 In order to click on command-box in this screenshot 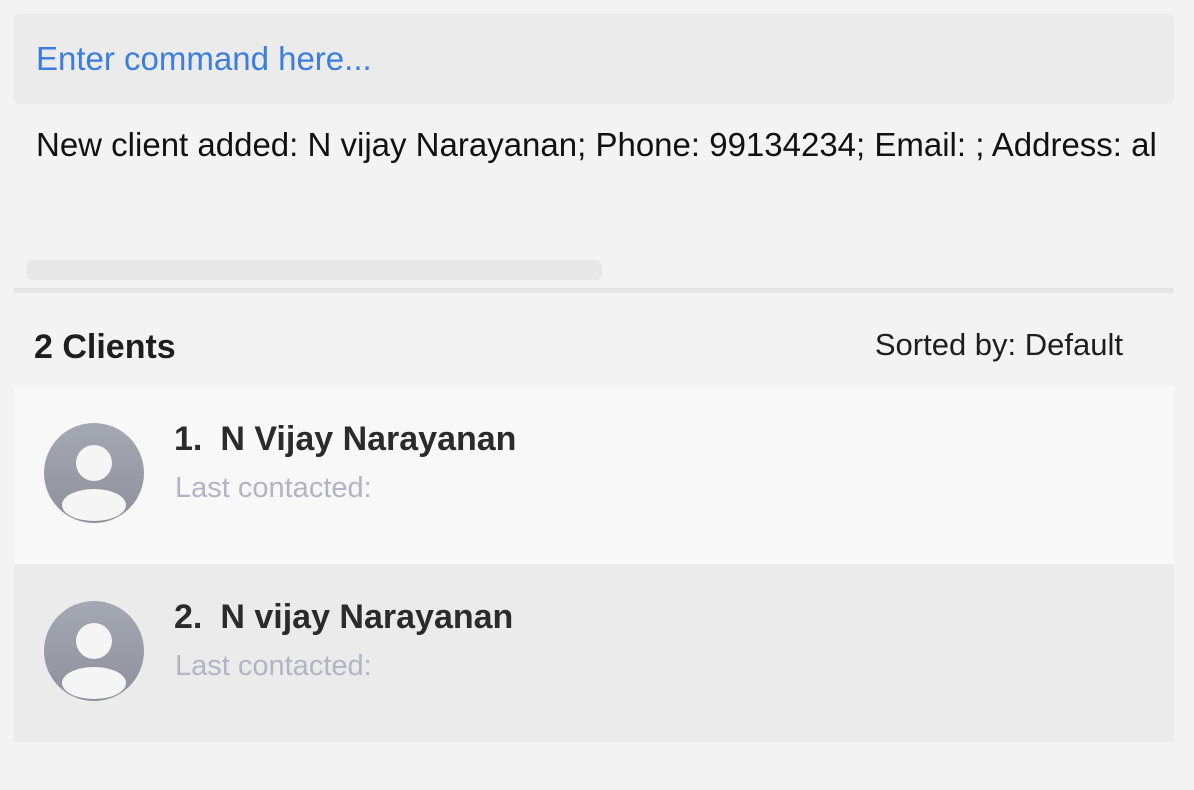, I will do `click(594, 59)`.